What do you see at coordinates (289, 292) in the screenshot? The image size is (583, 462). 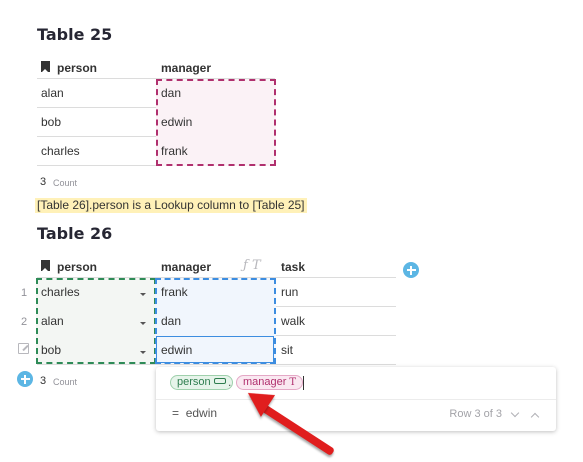 I see `table-cell: run` at bounding box center [289, 292].